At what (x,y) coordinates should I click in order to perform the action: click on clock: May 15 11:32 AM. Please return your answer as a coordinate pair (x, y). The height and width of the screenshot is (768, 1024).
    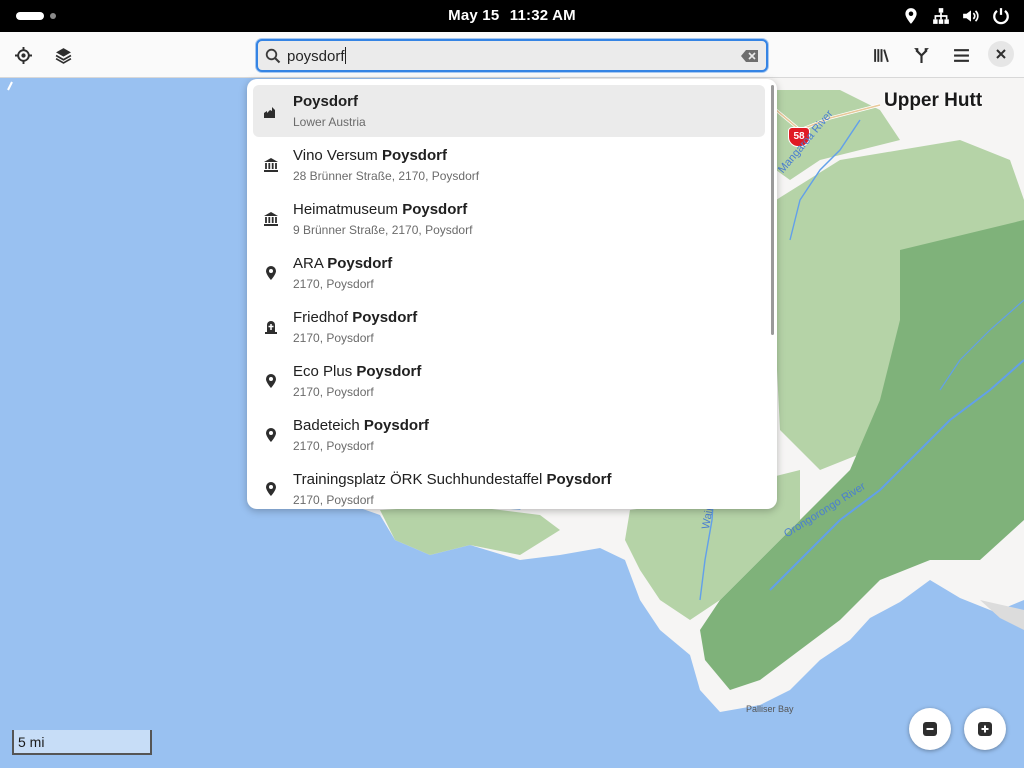
    Looking at the image, I should click on (512, 15).